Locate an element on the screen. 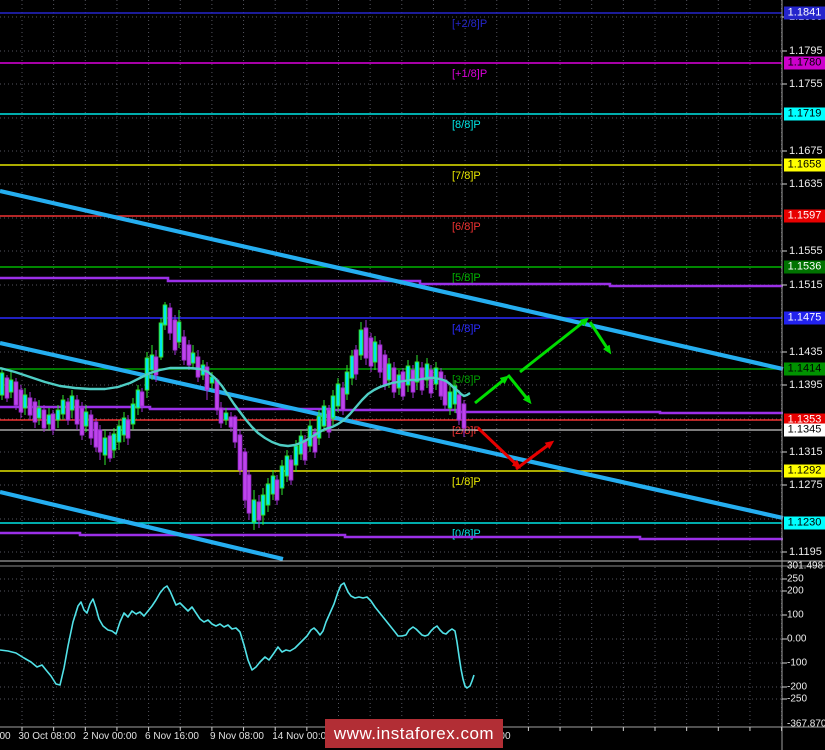 This screenshot has width=825, height=750. murrey-level-label: [7/8]P is located at coordinates (466, 176).